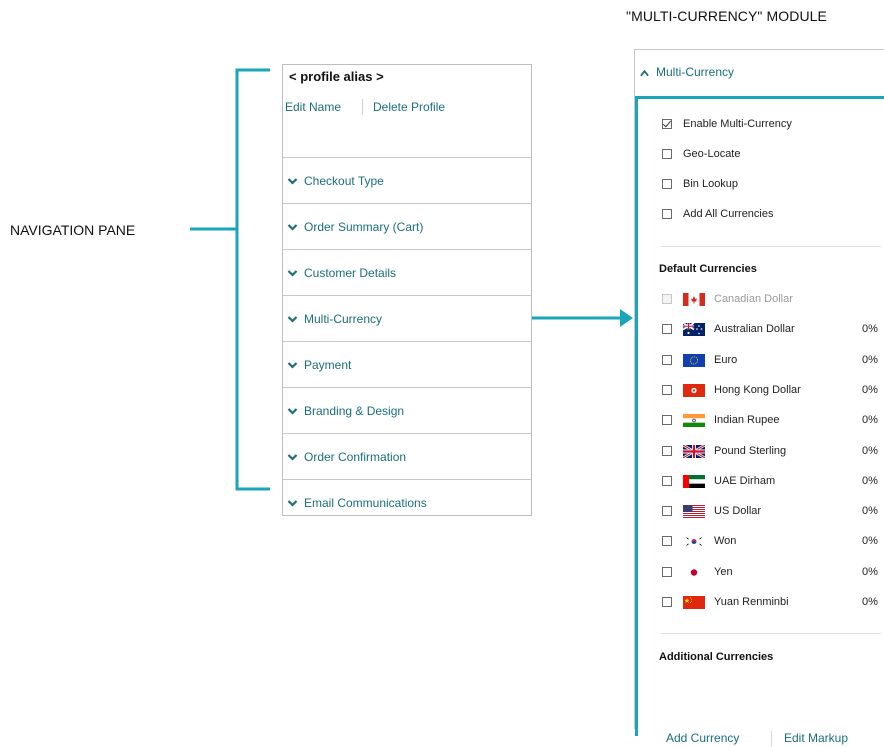  I want to click on currency-row-hong-kong-dollar: Hong Kong Dollar 0%, so click(761, 391).